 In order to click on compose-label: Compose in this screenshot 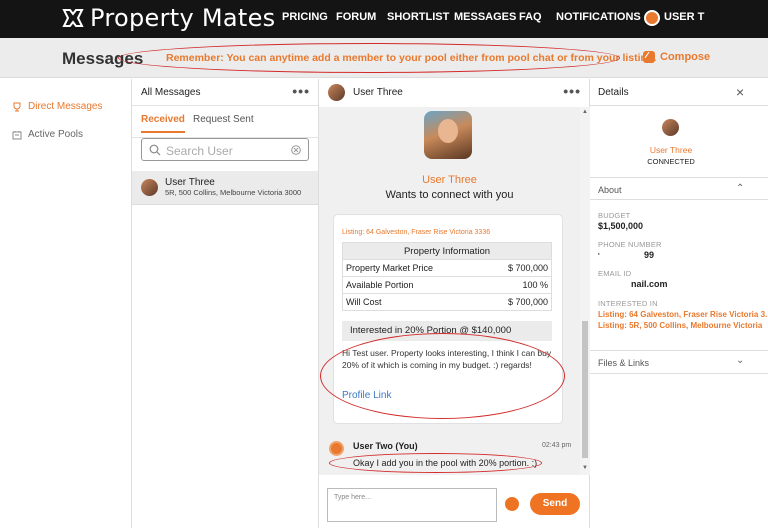, I will do `click(685, 57)`.